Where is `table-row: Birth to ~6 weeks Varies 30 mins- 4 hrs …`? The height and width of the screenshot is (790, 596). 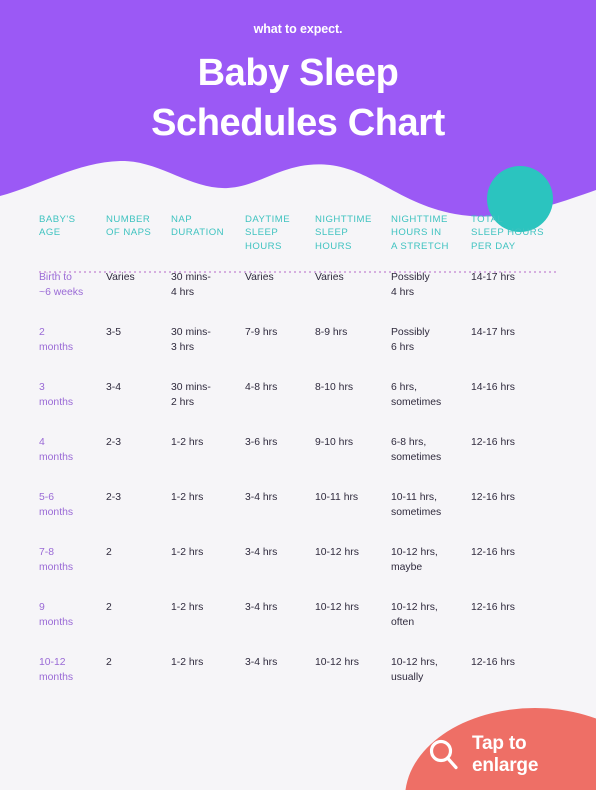 table-row: Birth to ~6 weeks Varies 30 mins- 4 hrs … is located at coordinates (298, 298).